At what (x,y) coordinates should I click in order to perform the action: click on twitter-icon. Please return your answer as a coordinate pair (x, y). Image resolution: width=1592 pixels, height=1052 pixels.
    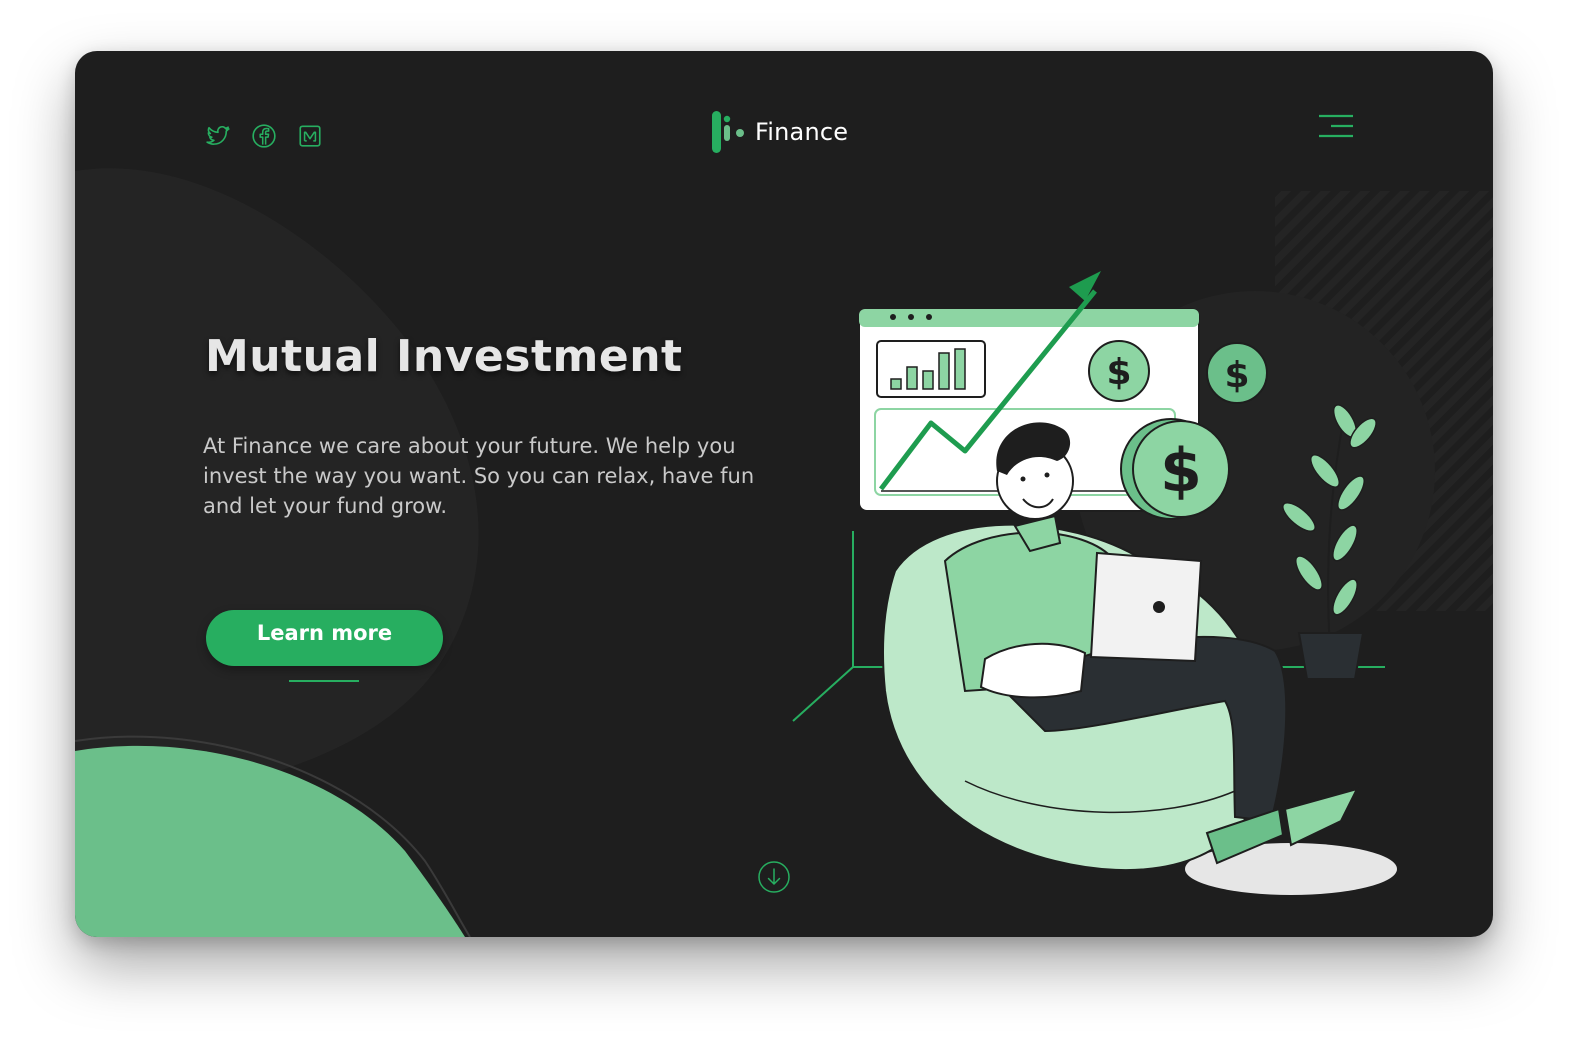
    Looking at the image, I should click on (218, 136).